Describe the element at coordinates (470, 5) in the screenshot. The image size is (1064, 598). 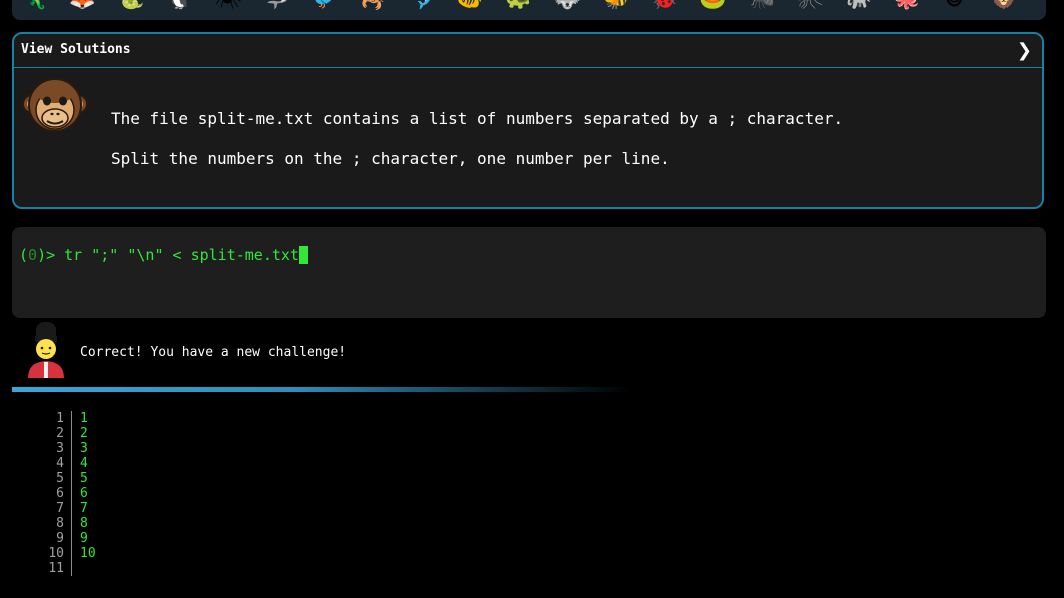
I see `fish-icon: 🐠` at that location.